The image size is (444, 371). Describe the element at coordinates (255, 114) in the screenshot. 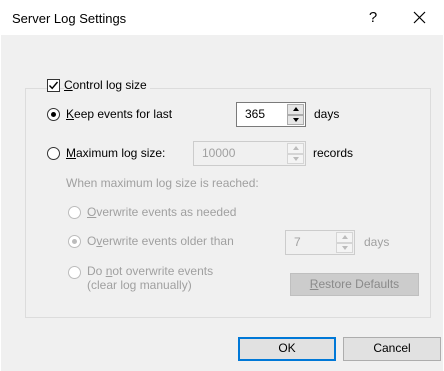

I see `keep-events-days-value: 365` at that location.